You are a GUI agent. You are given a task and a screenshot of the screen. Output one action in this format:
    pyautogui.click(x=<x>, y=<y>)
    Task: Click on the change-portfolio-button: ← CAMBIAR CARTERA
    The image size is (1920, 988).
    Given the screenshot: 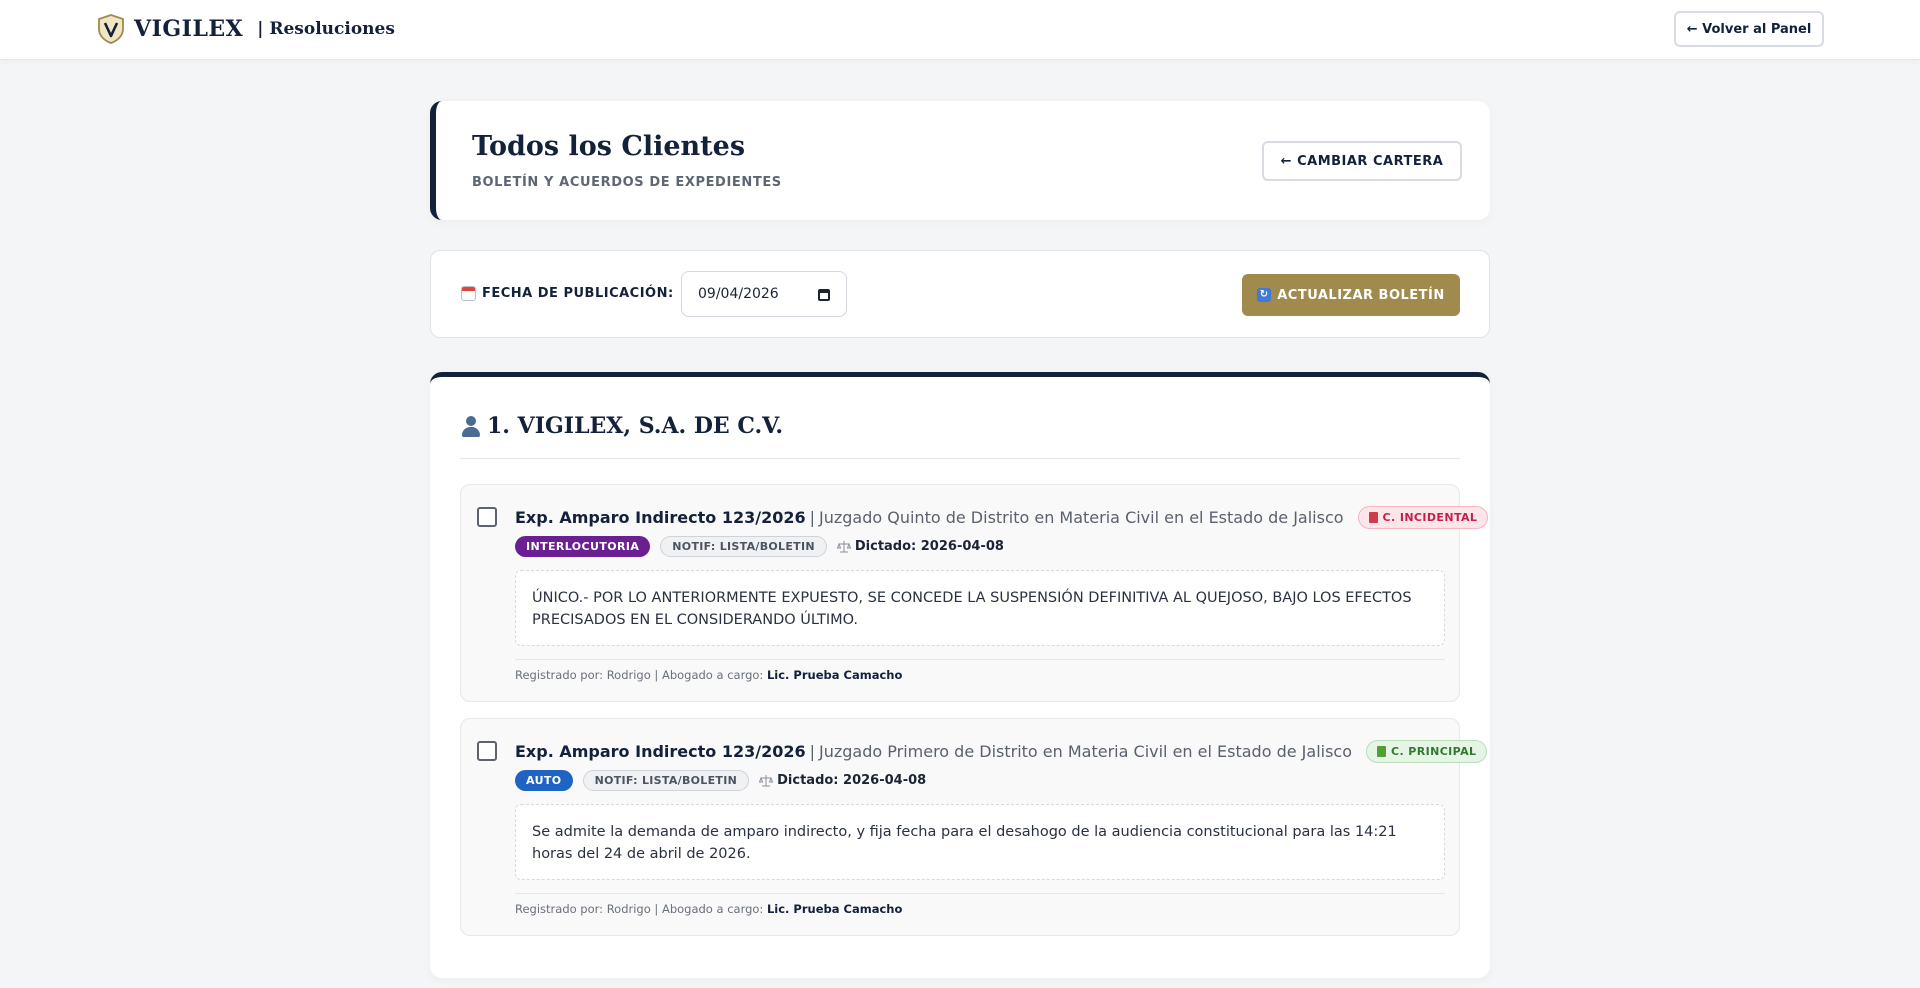 What is the action you would take?
    pyautogui.click(x=1362, y=161)
    